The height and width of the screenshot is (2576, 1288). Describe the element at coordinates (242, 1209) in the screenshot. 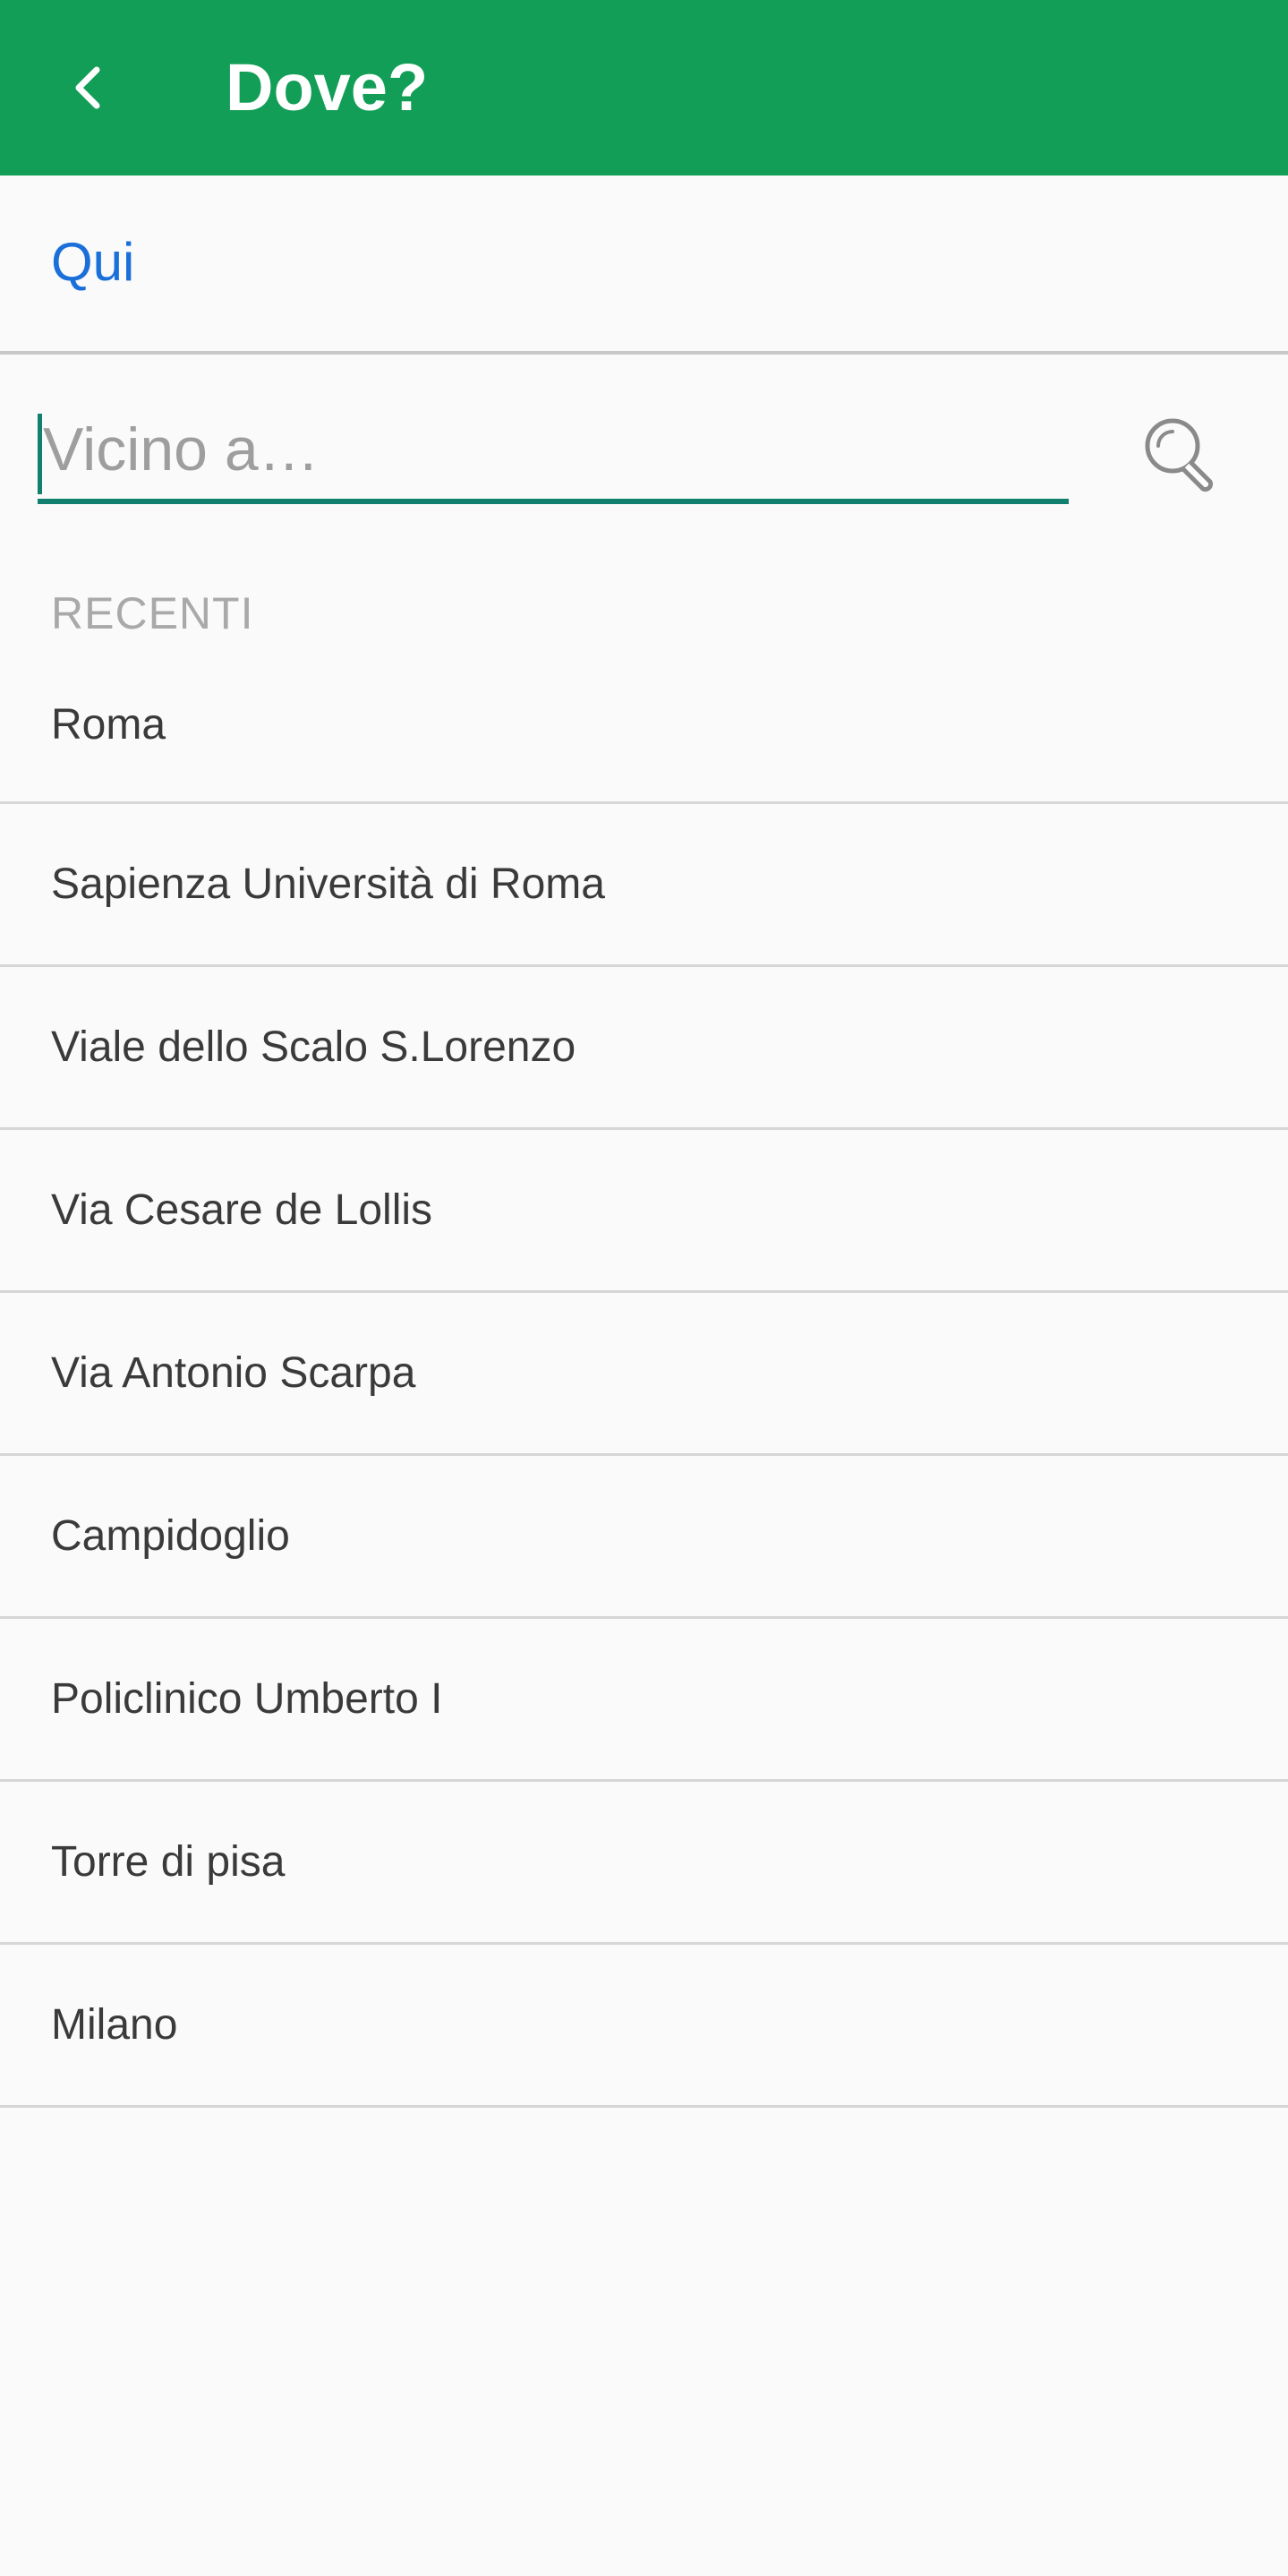

I see `recent-item-label: Via Cesare de Lollis` at that location.